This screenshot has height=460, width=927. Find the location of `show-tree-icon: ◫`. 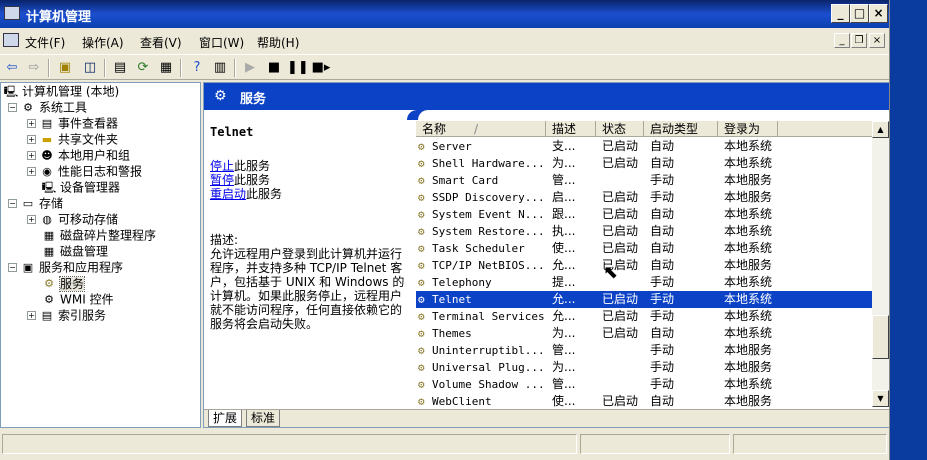

show-tree-icon: ◫ is located at coordinates (90, 68).